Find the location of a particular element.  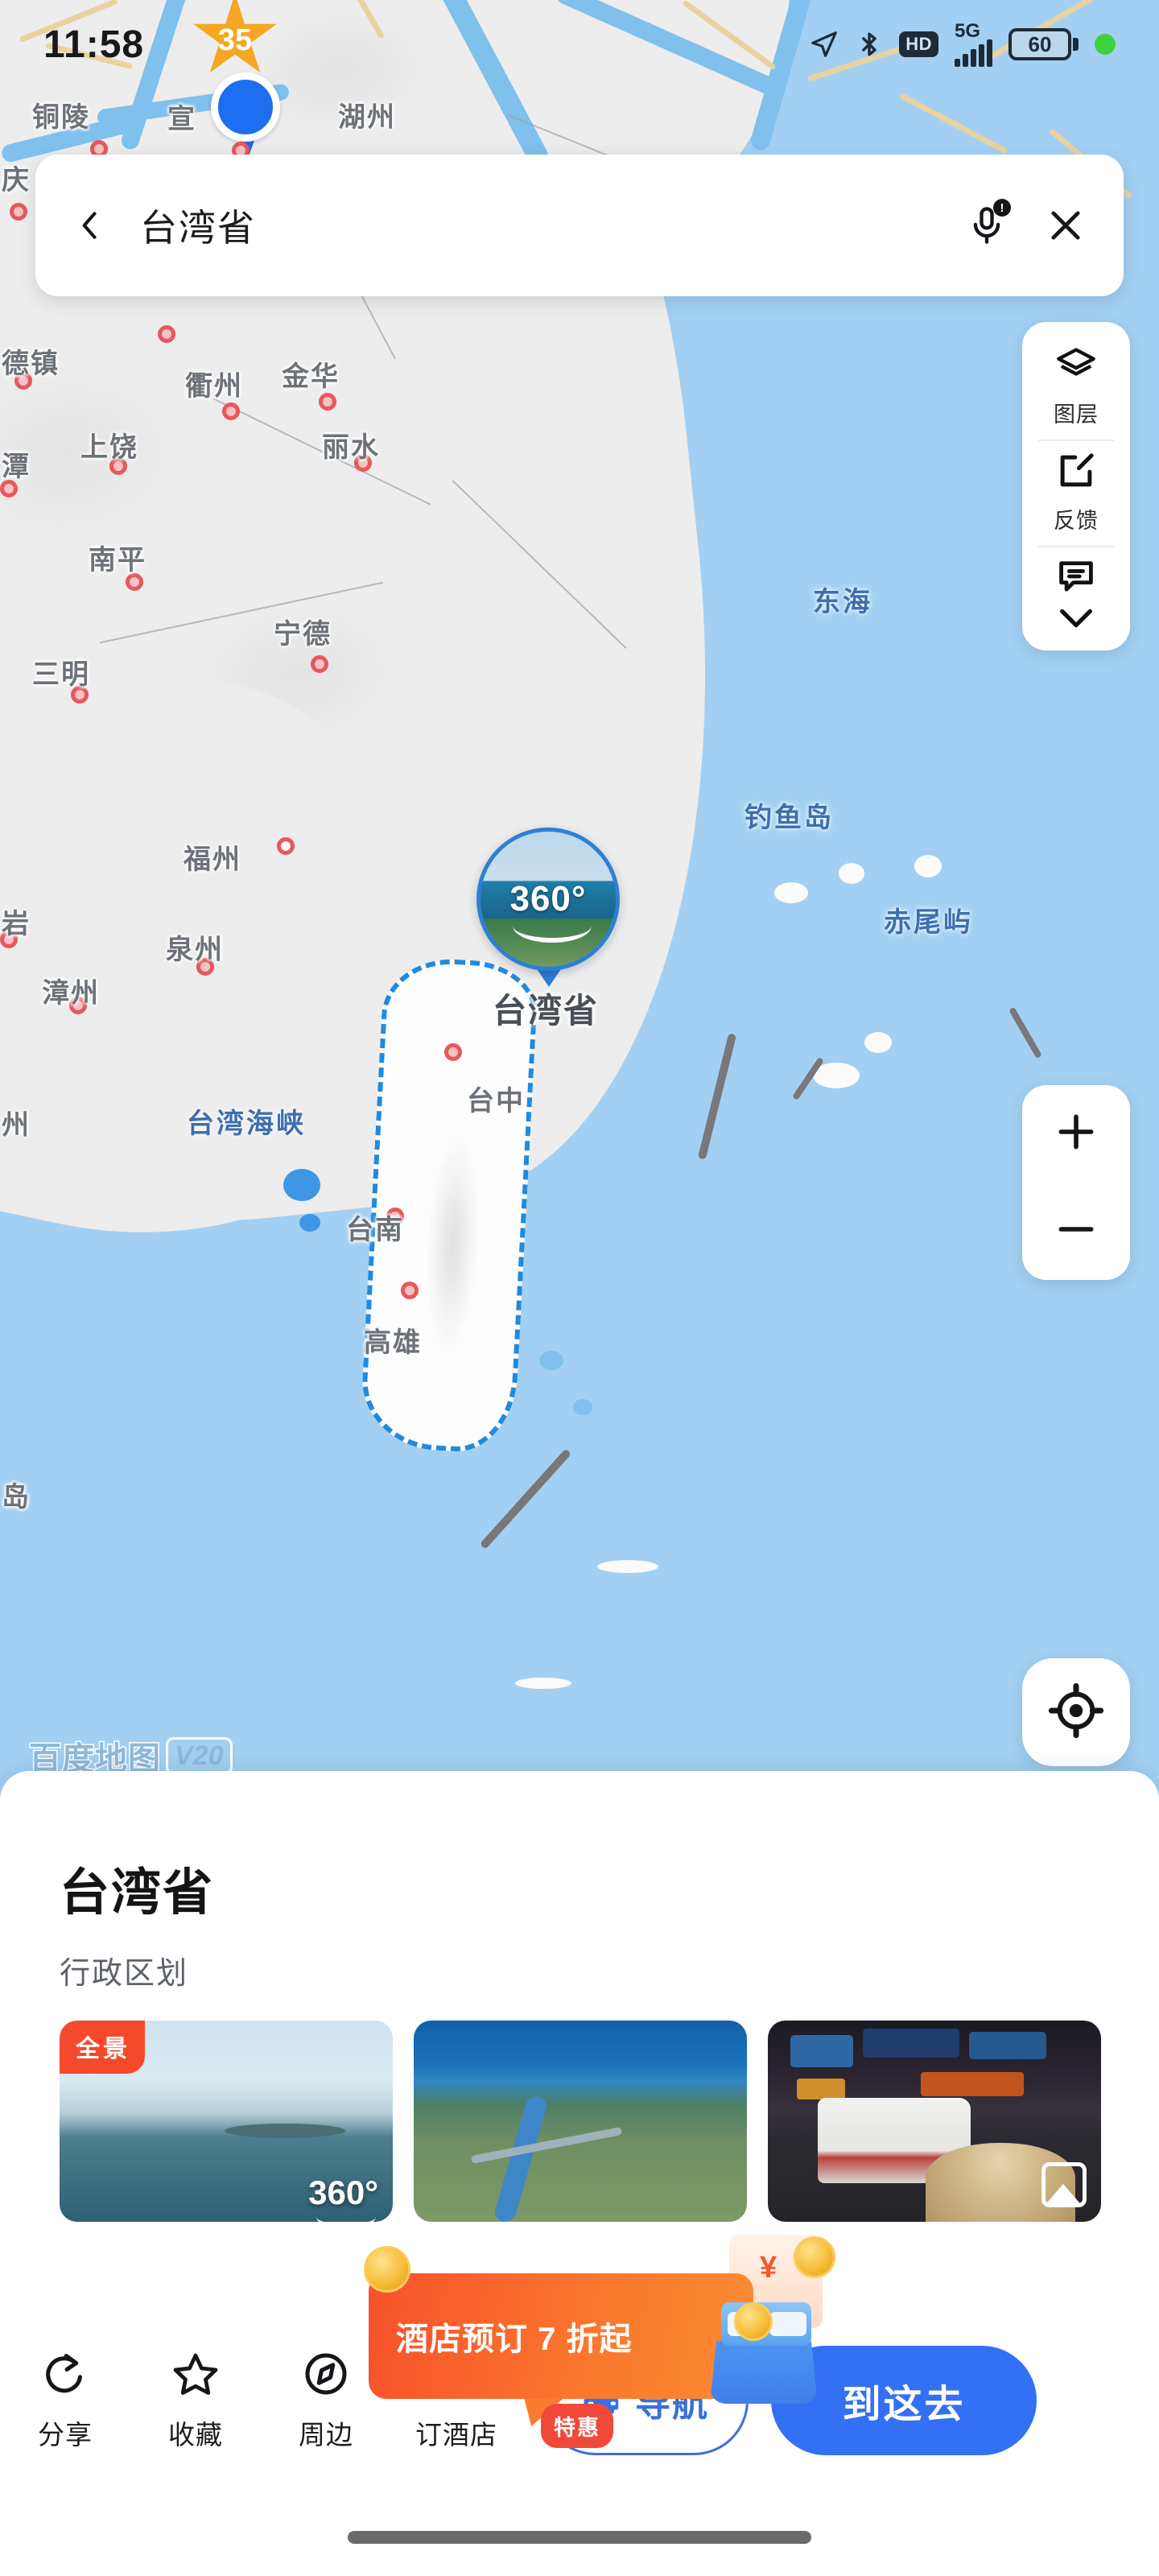

yen-symbol: ¥ is located at coordinates (768, 2268).